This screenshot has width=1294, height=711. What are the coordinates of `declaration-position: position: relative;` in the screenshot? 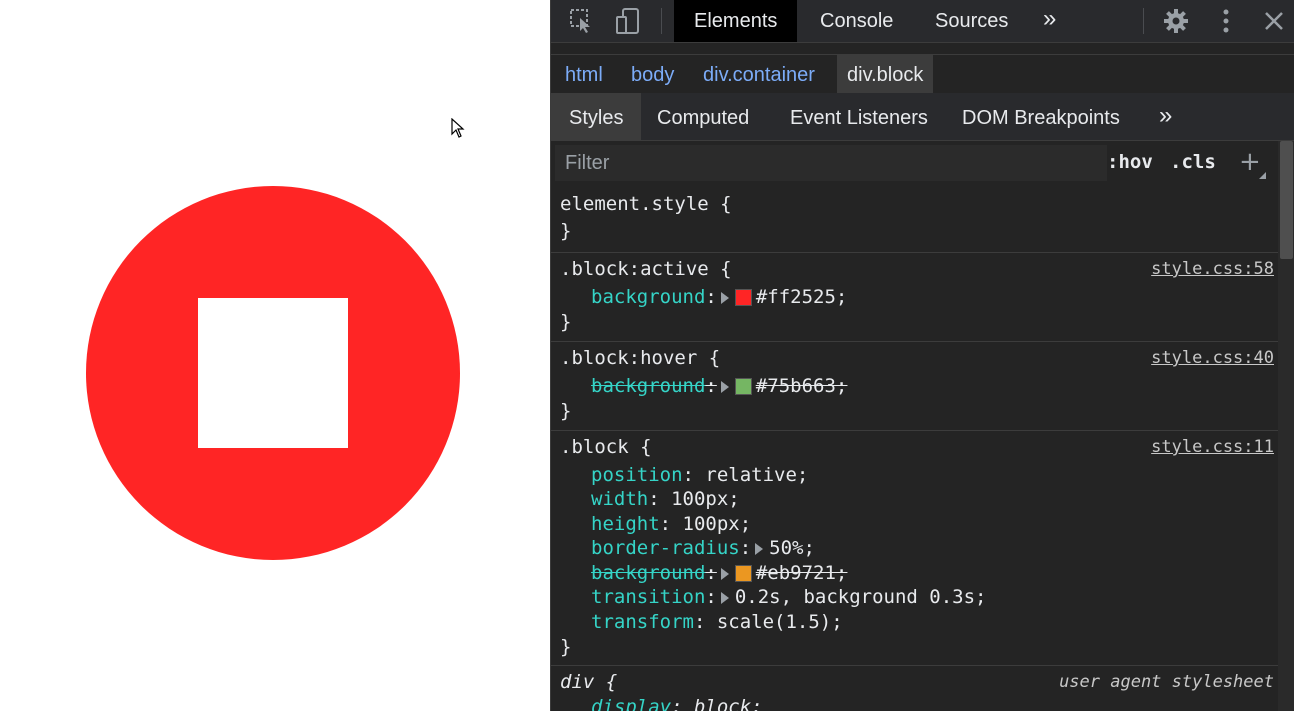 It's located at (699, 475).